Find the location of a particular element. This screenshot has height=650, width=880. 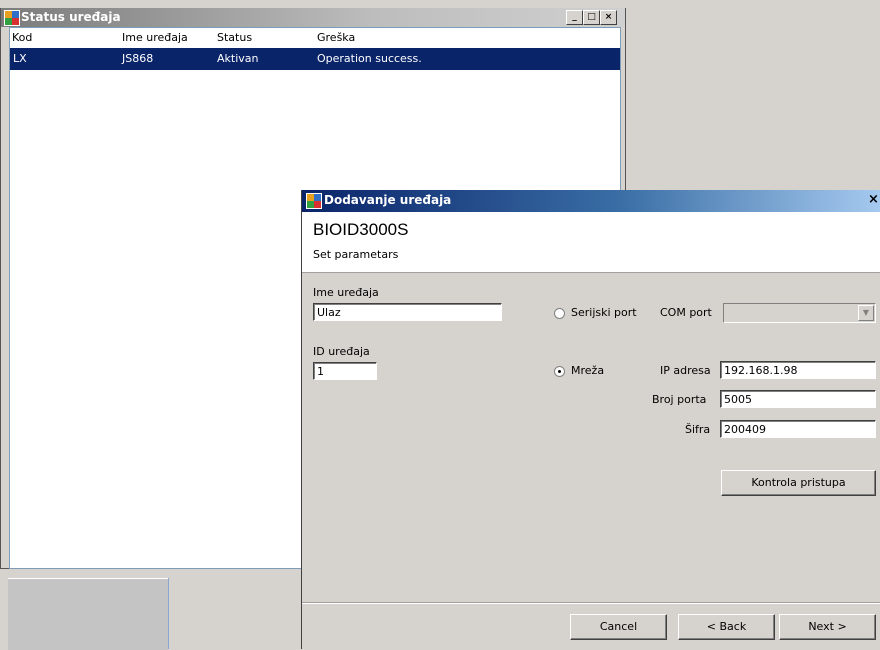

ip-address-label: IP adresa is located at coordinates (685, 370).